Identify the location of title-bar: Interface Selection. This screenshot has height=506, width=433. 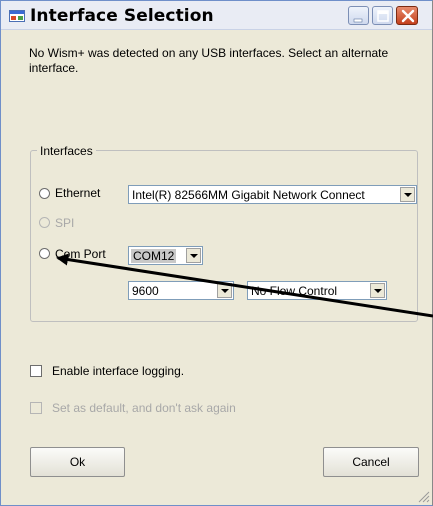
(216, 15).